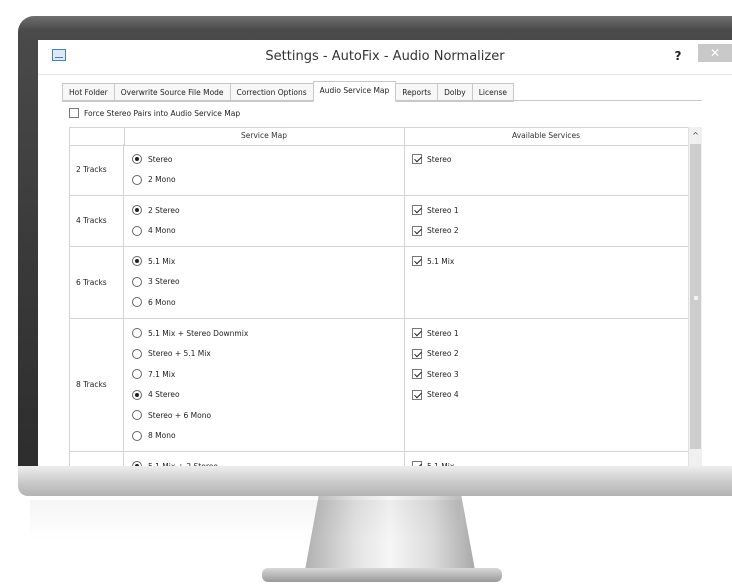 This screenshot has width=732, height=587. I want to click on table-row: 4 Tracks 2 Stereo 4 Mono Stereo 1 Stereo 2, so click(379, 221).